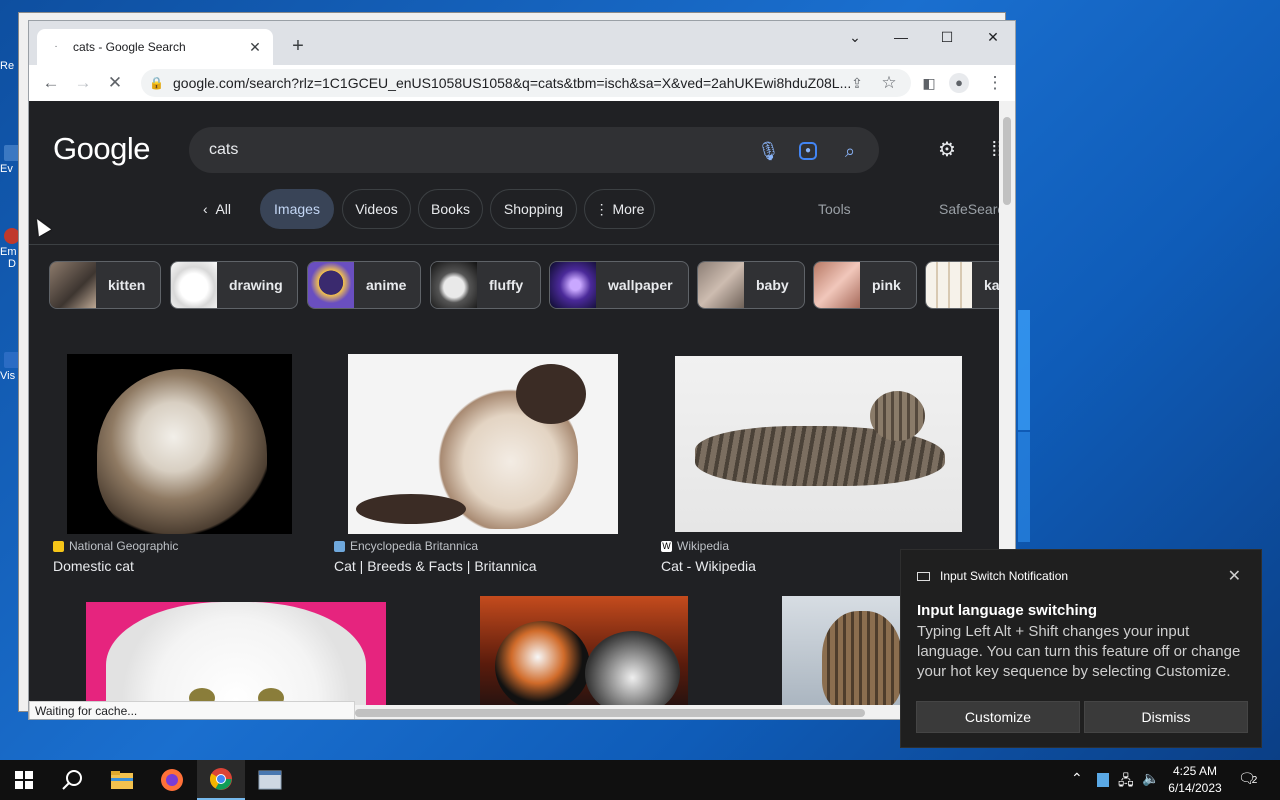  Describe the element at coordinates (485, 285) in the screenshot. I see `refine-chip-fluffy: fluffy` at that location.